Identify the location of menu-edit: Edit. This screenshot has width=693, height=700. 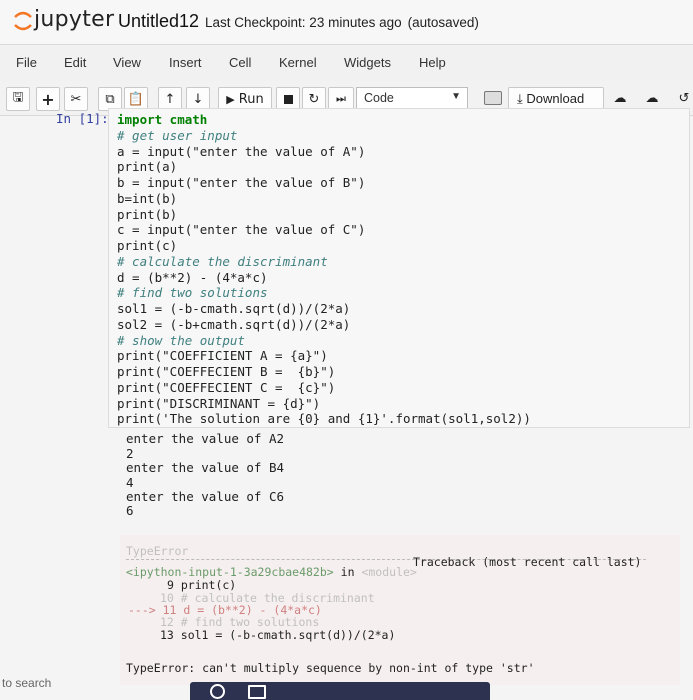
(75, 62).